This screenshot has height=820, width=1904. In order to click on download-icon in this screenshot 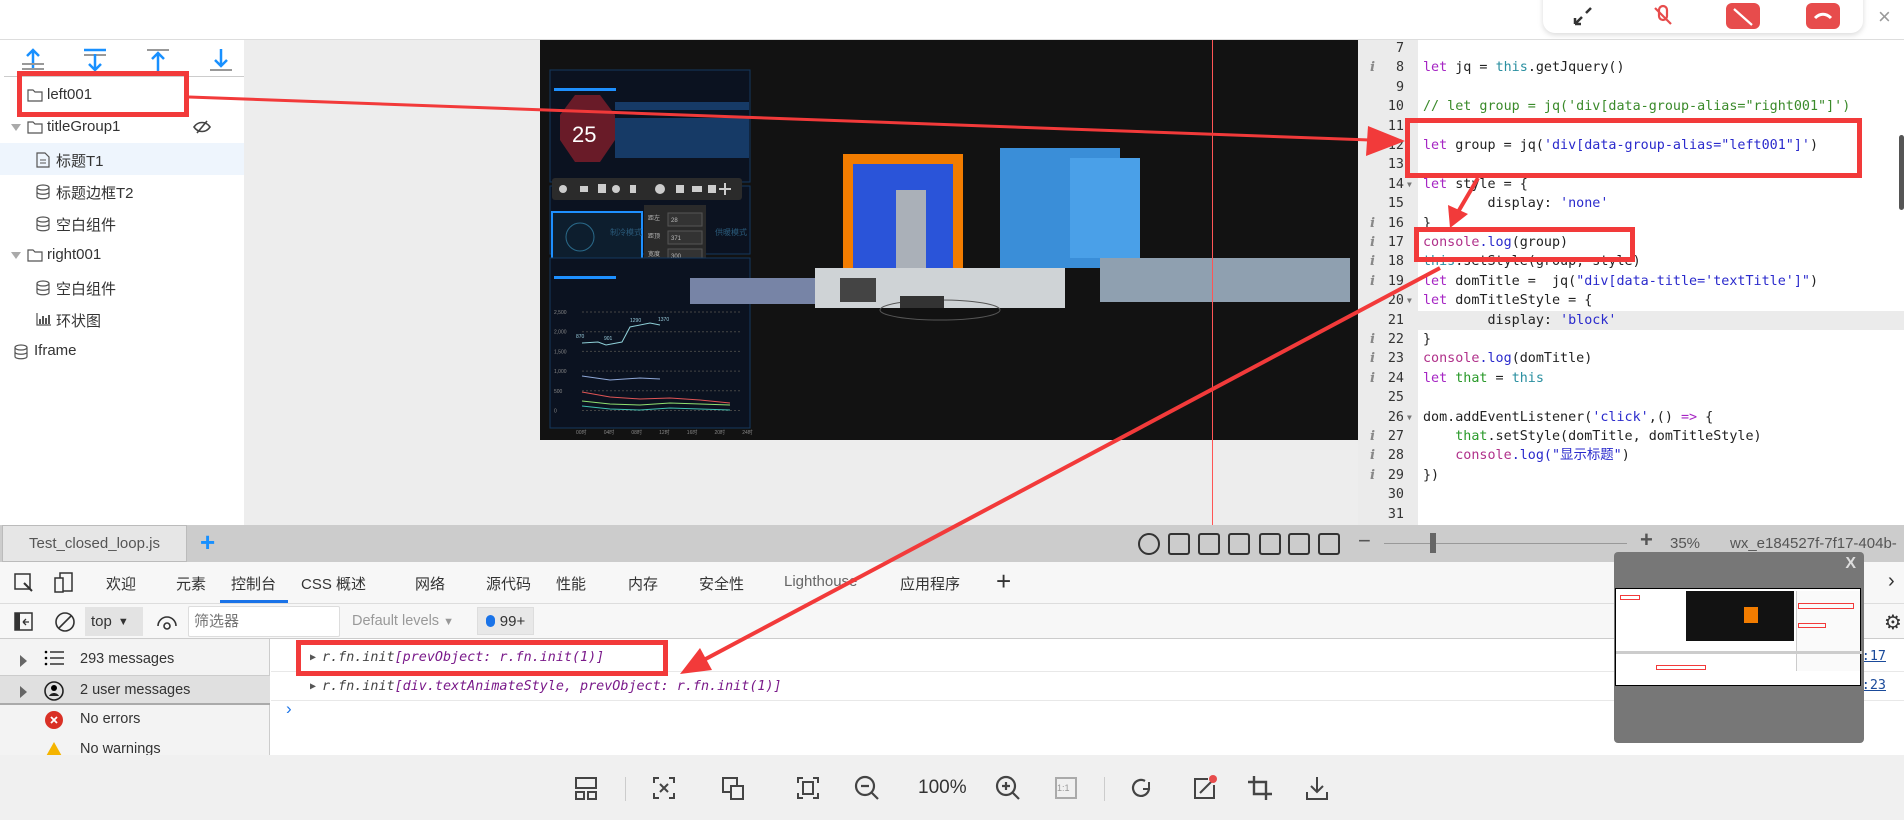, I will do `click(1317, 788)`.